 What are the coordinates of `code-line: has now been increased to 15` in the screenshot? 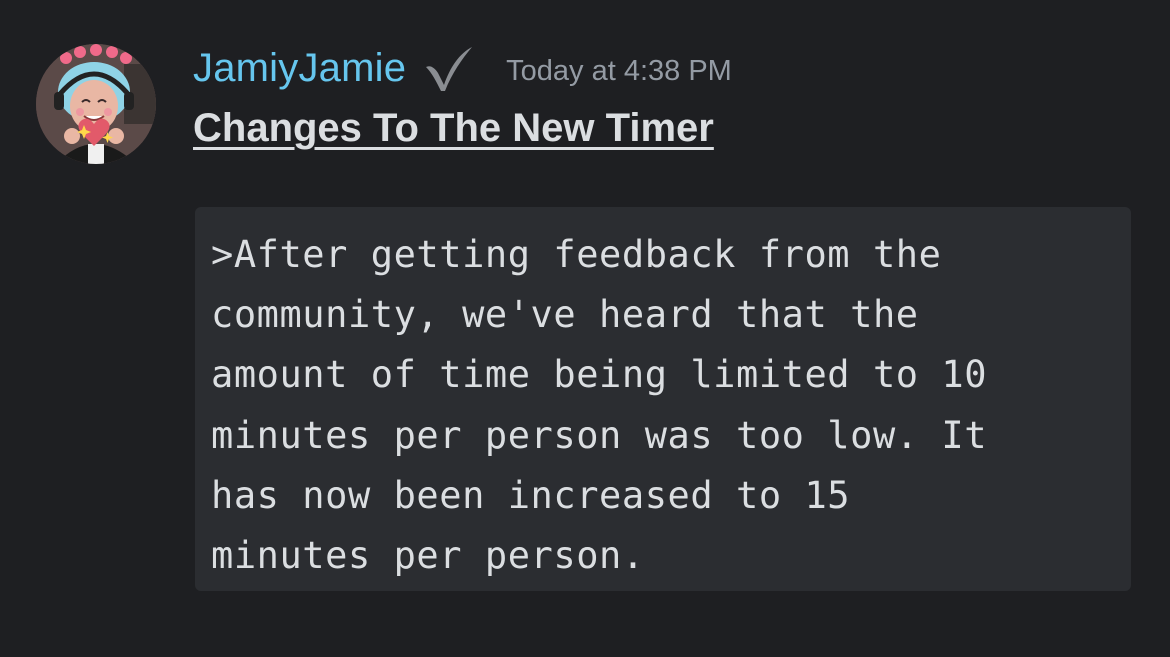 It's located at (531, 495).